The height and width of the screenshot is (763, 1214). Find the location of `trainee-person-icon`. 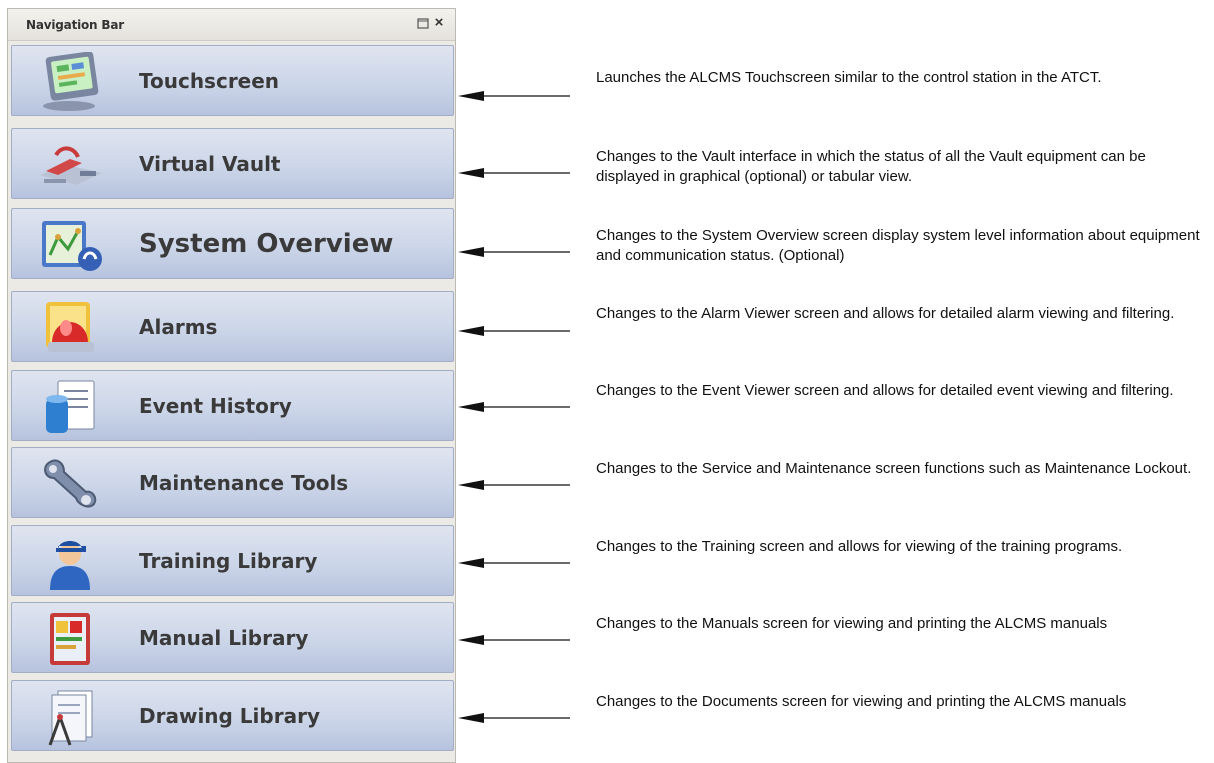

trainee-person-icon is located at coordinates (70, 565).